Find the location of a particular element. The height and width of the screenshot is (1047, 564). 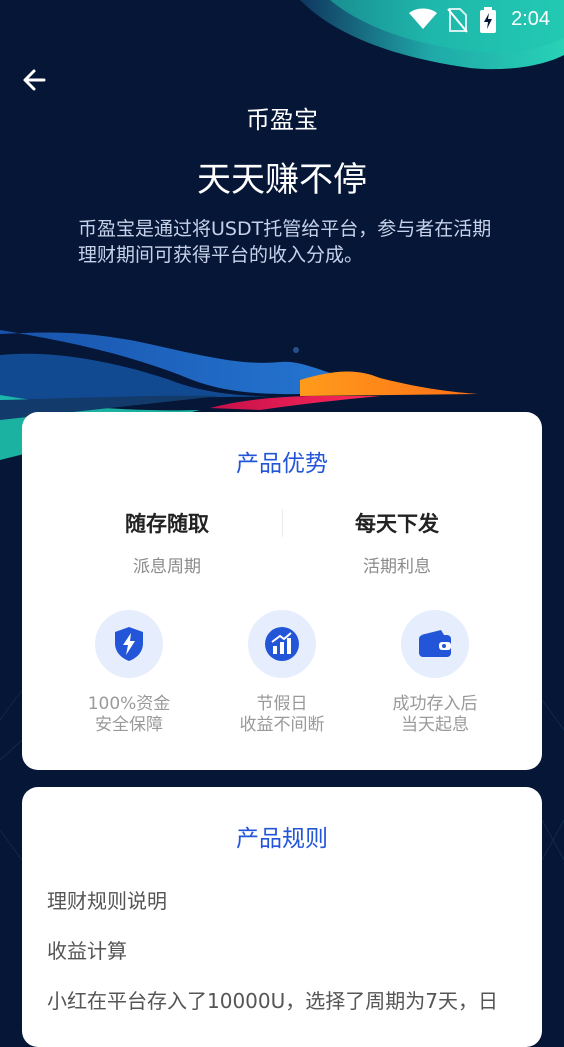

benefit-caption-line1: 节假日 is located at coordinates (282, 704).